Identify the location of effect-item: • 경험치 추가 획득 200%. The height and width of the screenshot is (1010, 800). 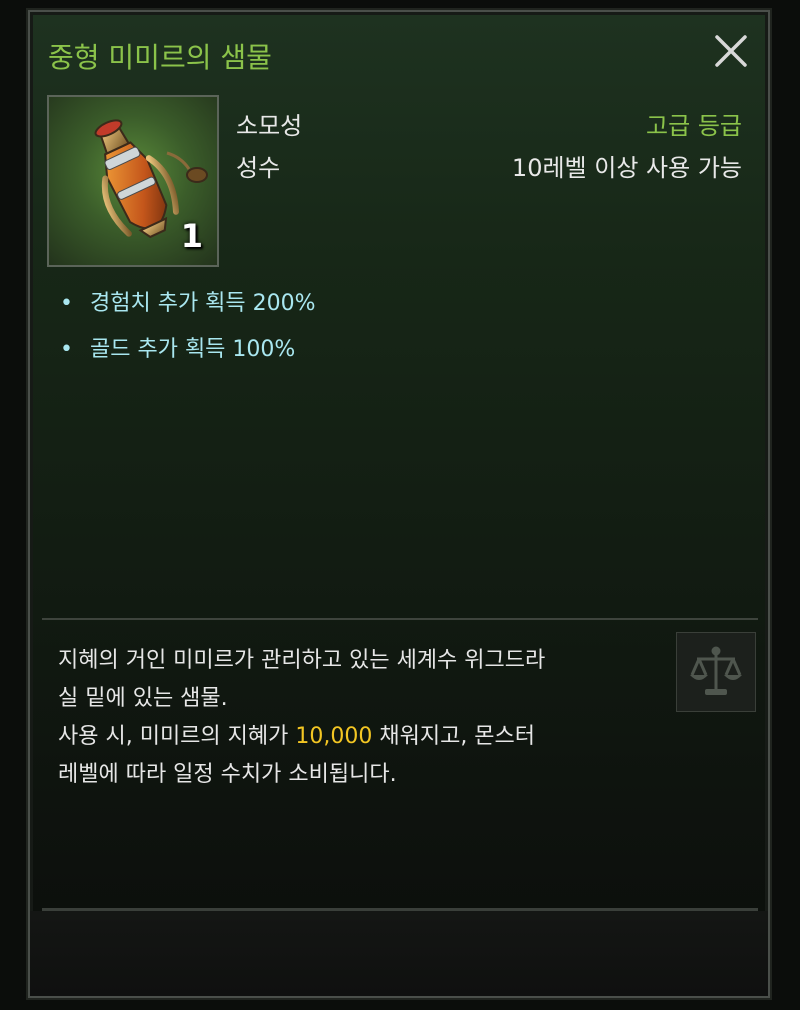
(188, 311).